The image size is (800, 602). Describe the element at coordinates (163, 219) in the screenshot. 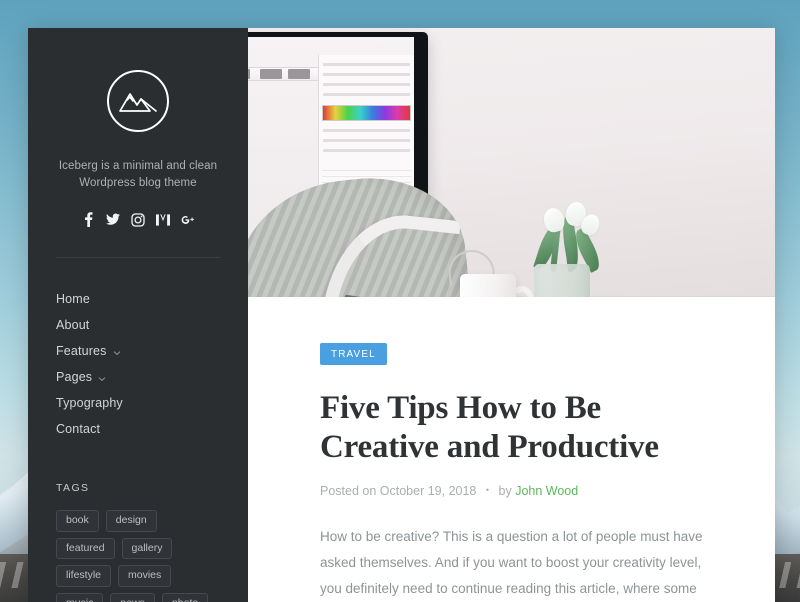

I see `medium-icon` at that location.